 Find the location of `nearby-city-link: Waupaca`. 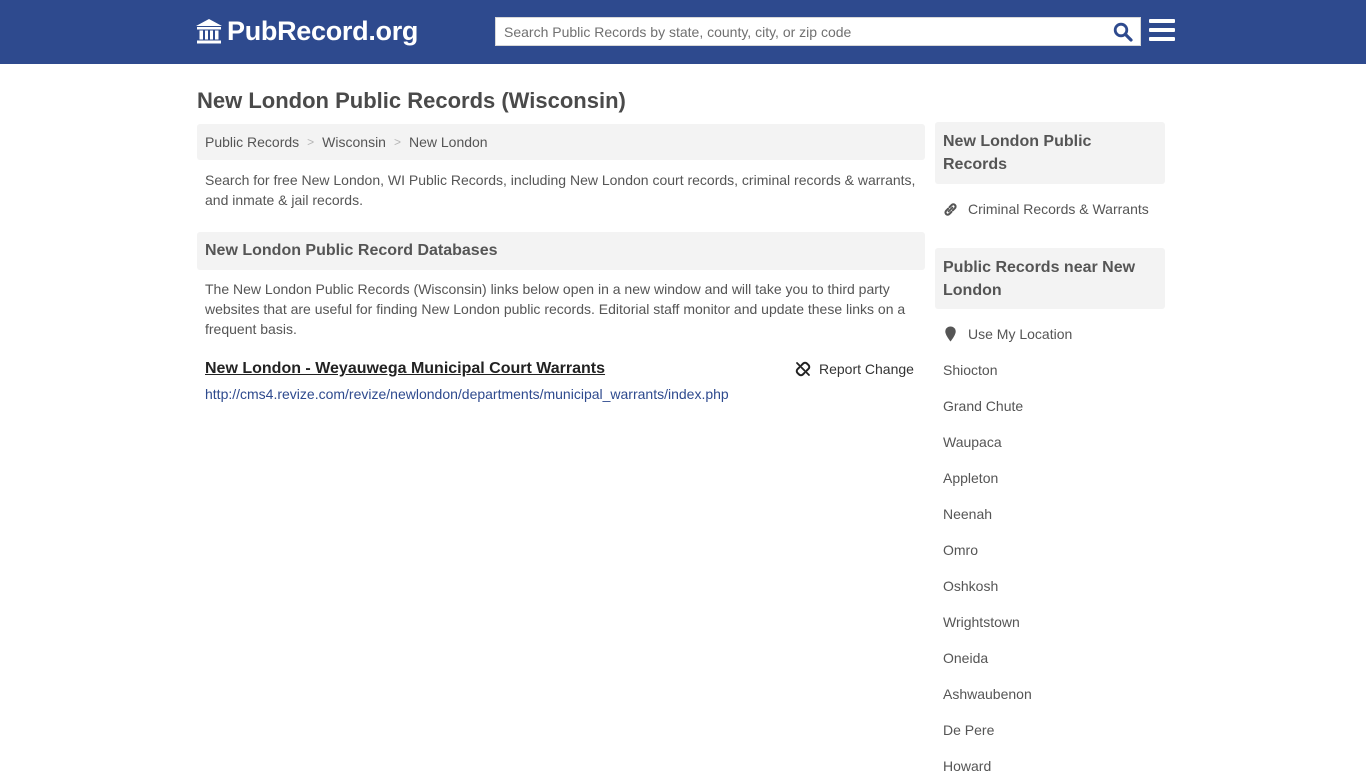

nearby-city-link: Waupaca is located at coordinates (972, 442).